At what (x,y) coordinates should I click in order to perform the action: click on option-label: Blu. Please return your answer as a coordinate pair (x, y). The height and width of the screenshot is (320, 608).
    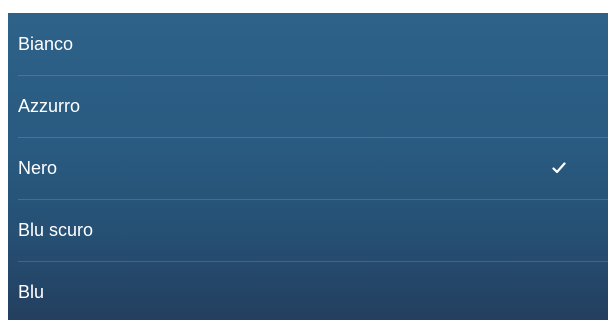
    Looking at the image, I should click on (31, 291).